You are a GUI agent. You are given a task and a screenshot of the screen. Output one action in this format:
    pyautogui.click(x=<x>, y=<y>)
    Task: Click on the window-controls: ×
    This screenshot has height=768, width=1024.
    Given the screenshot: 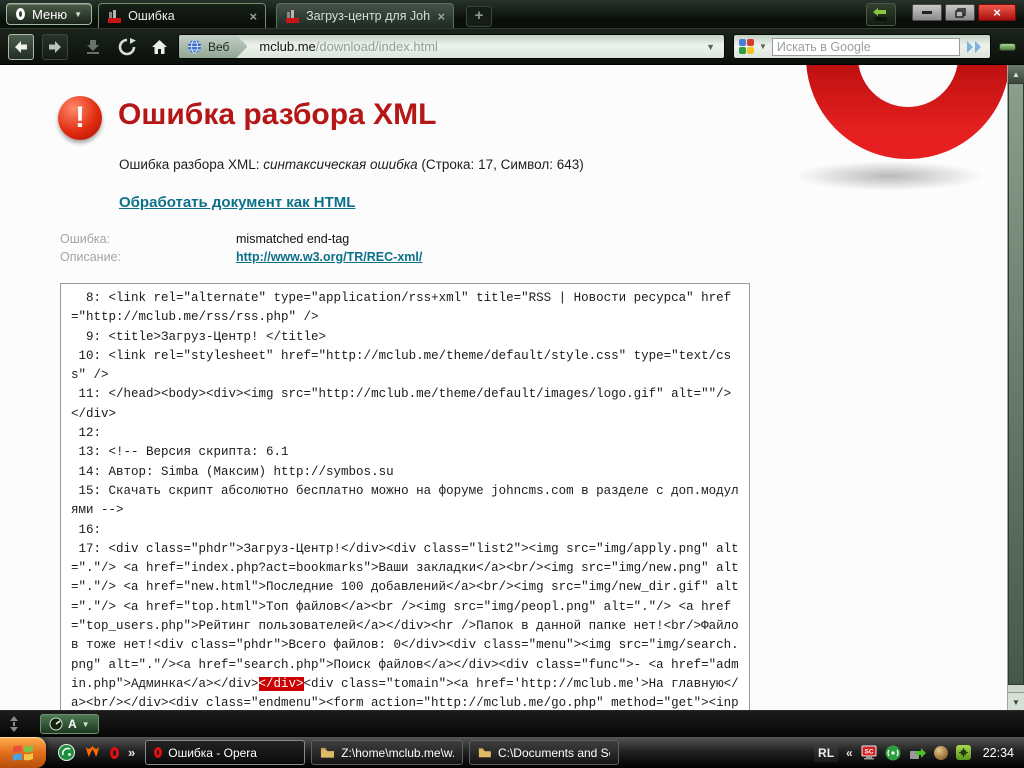 What is the action you would take?
    pyautogui.click(x=964, y=12)
    